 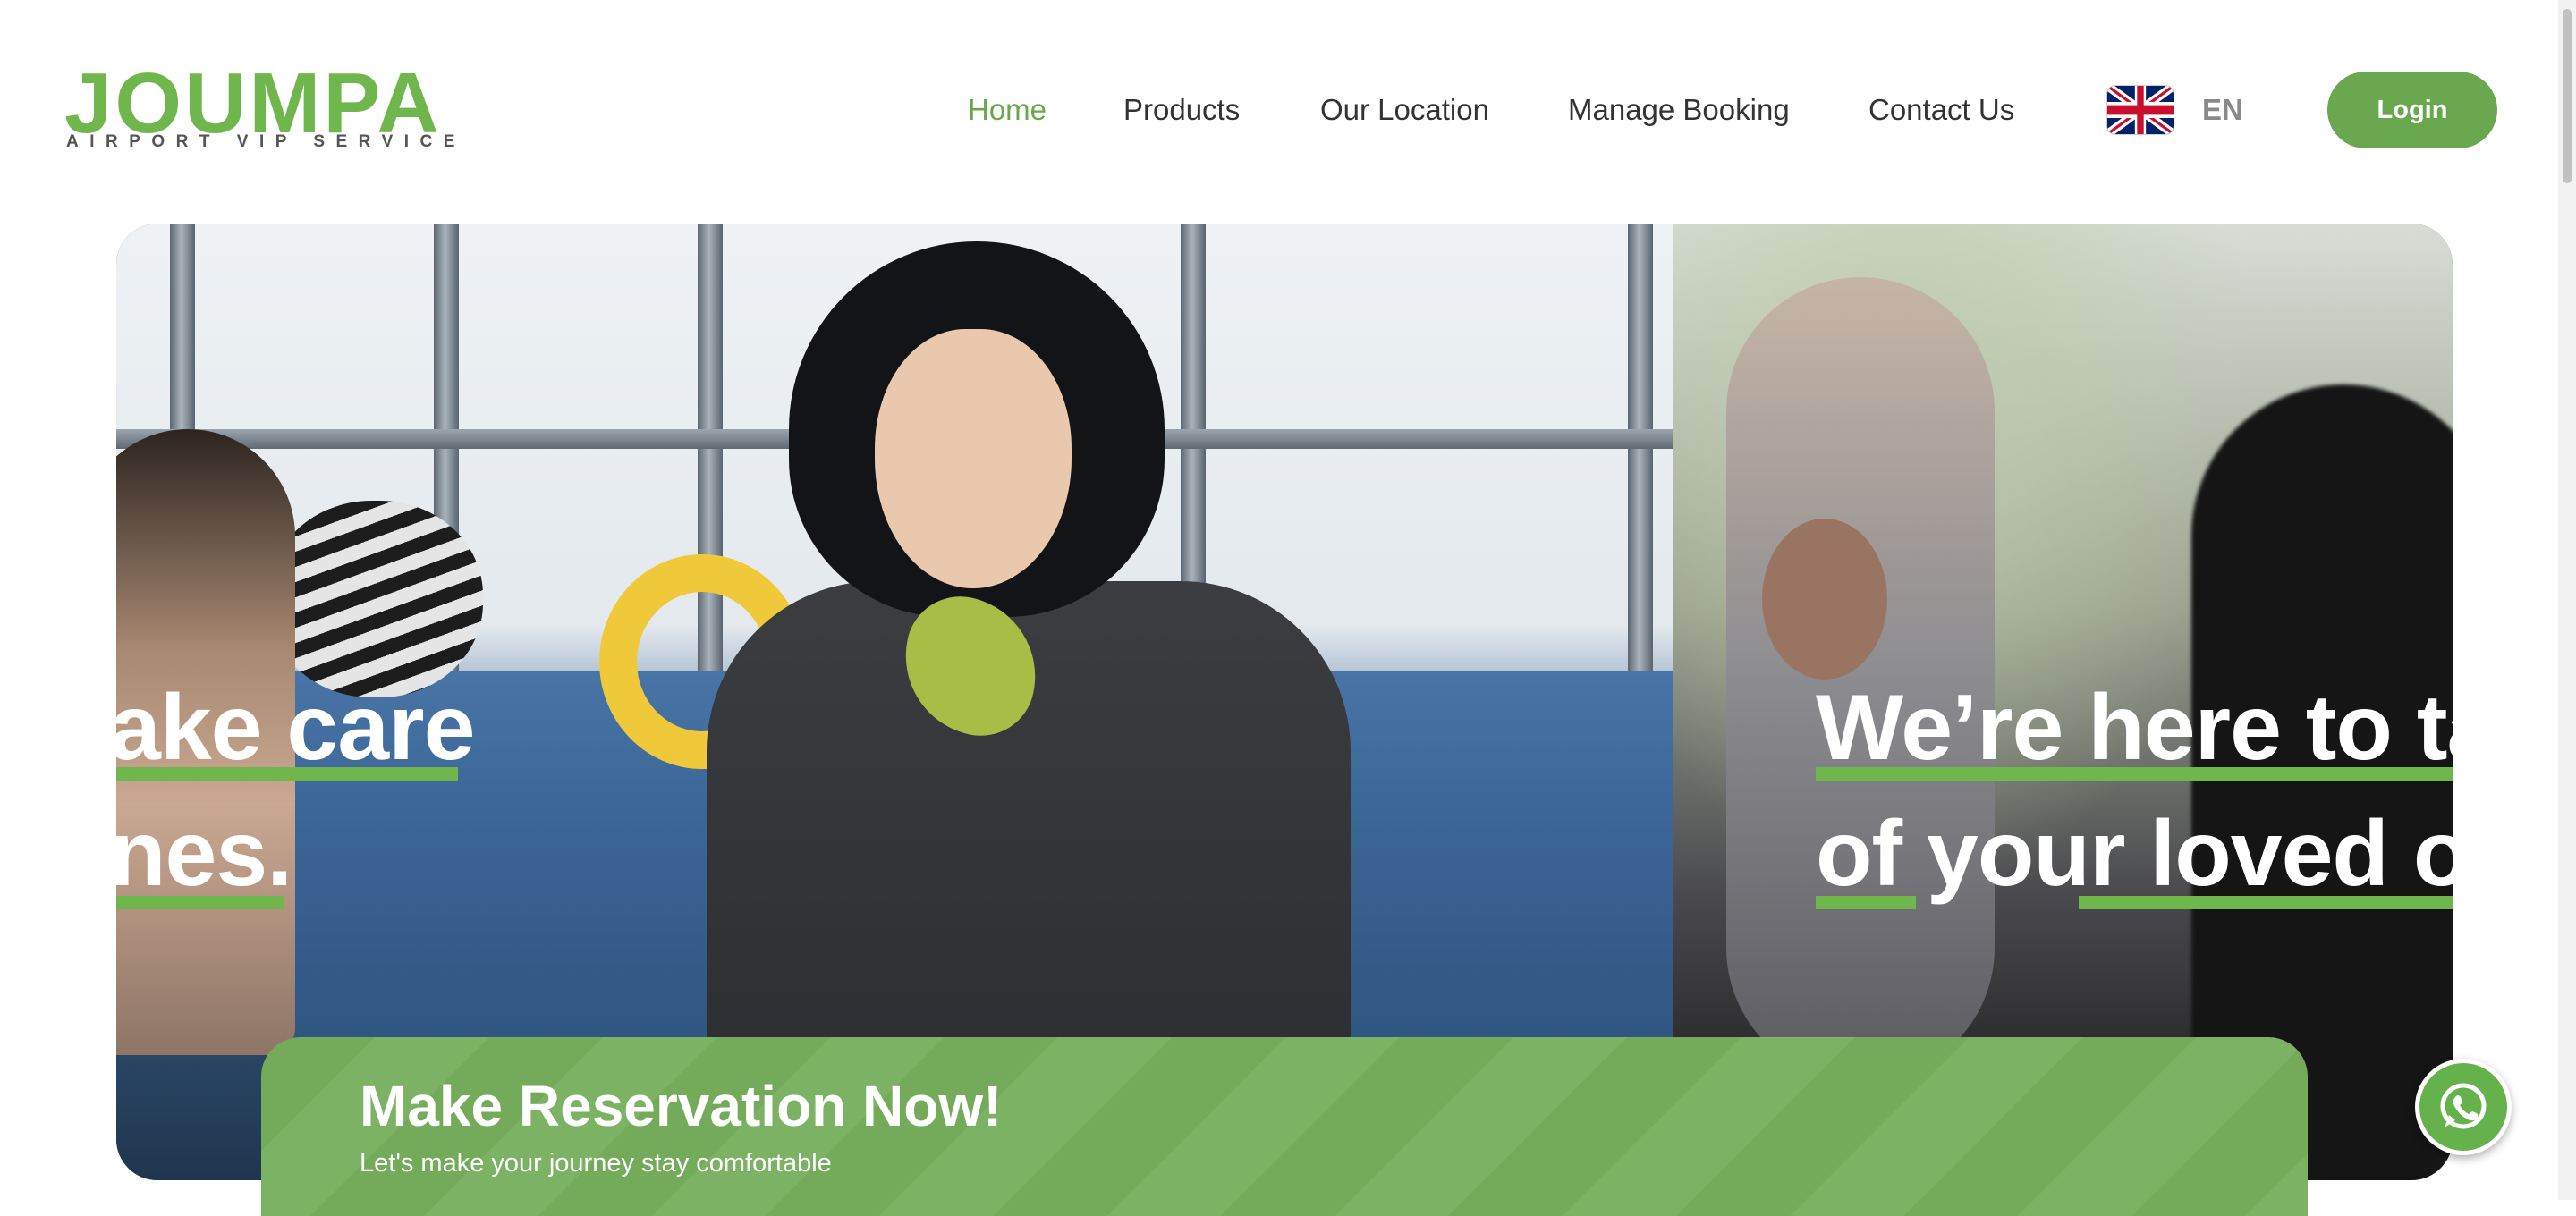 What do you see at coordinates (2567, 600) in the screenshot?
I see `page-scrollbar` at bounding box center [2567, 600].